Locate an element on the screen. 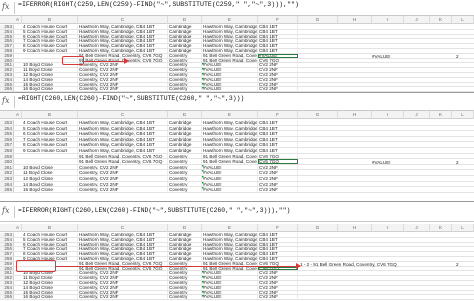 The width and height of the screenshot is (474, 301). cell-e: 91 Bell Green Road, Coventry is located at coordinates (230, 161).